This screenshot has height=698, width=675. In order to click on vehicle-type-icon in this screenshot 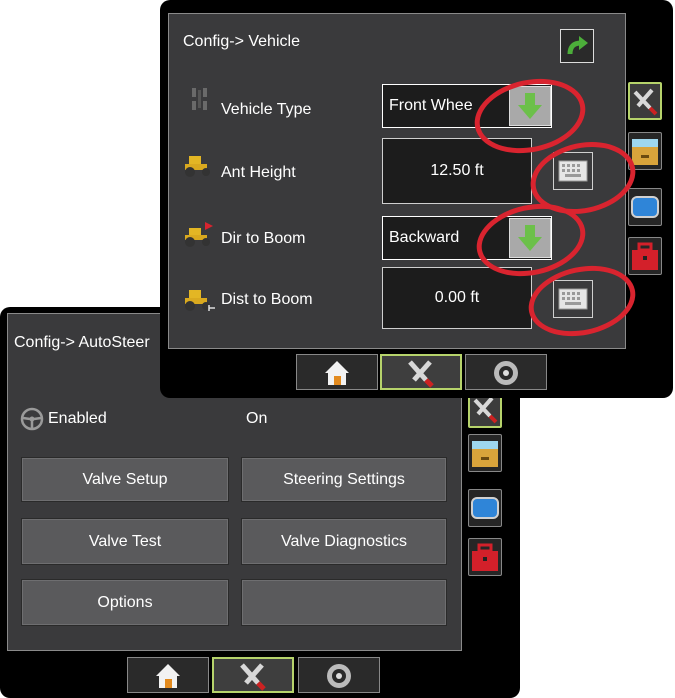, I will do `click(200, 99)`.